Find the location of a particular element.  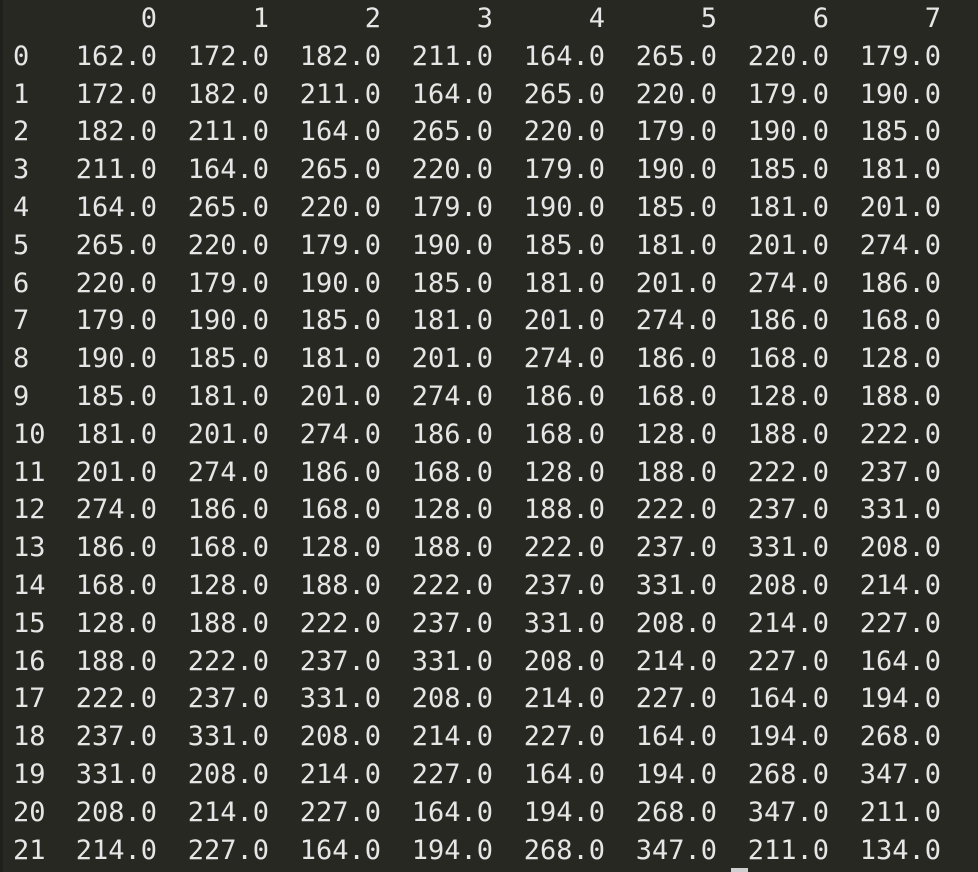

row-index: 12 is located at coordinates (29, 510).